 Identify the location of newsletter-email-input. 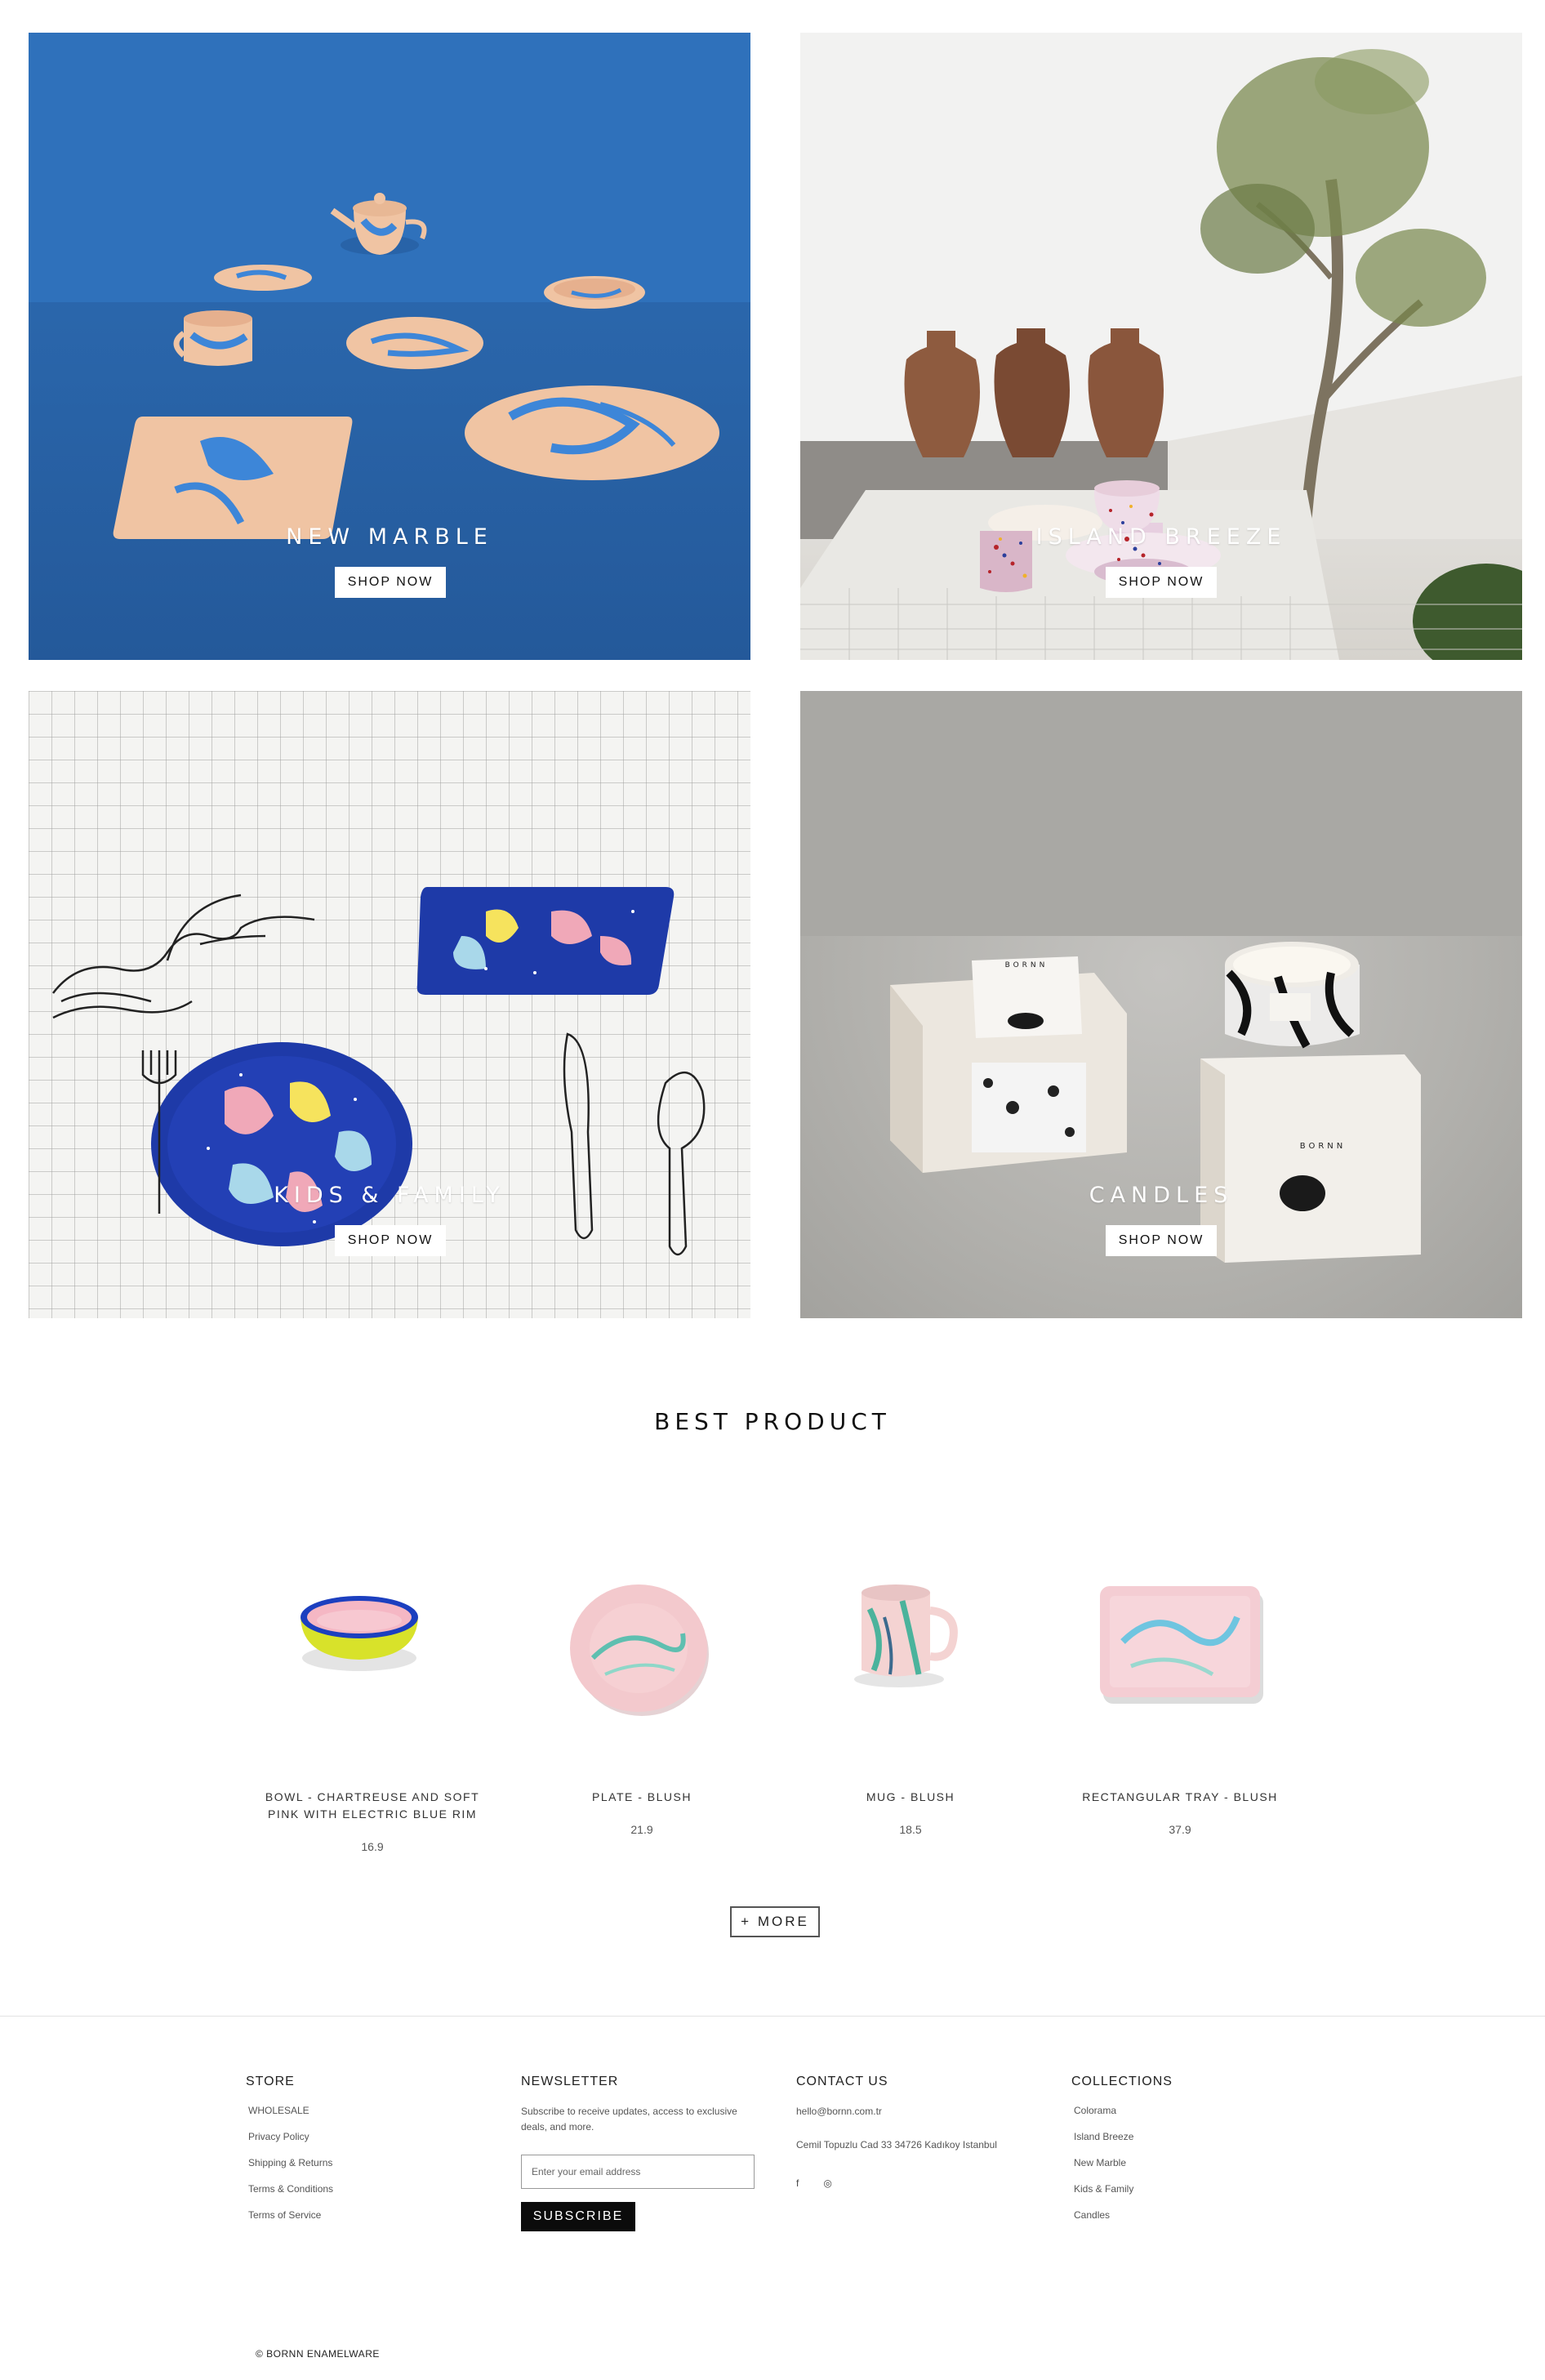
(638, 2172).